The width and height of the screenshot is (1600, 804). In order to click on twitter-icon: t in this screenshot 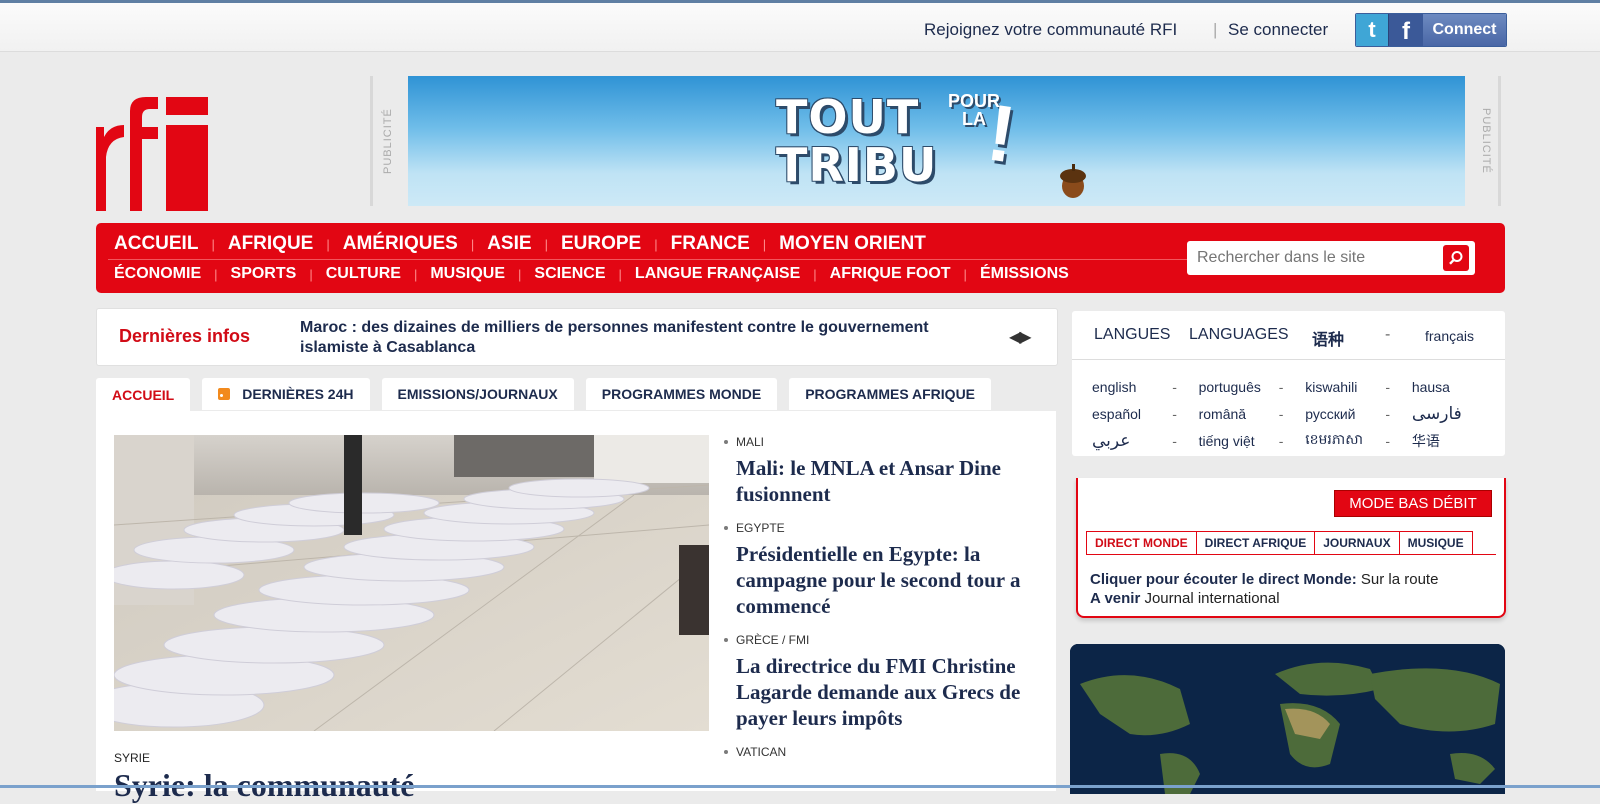, I will do `click(1372, 30)`.